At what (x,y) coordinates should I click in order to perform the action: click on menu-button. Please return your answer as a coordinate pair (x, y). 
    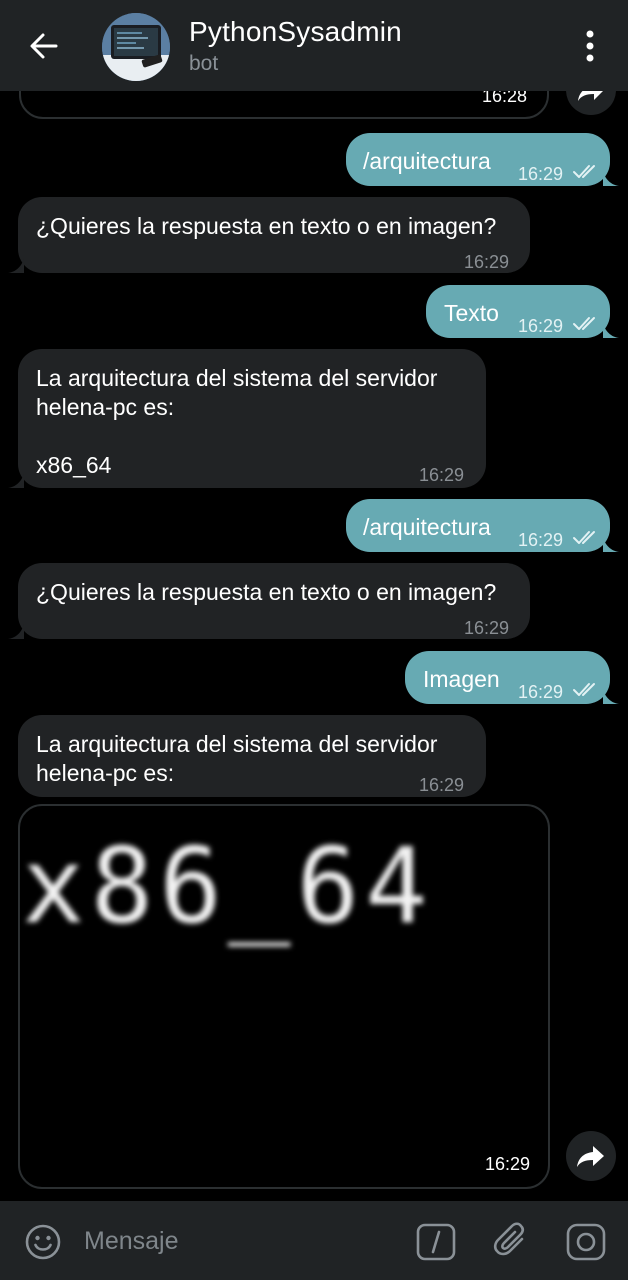
    Looking at the image, I should click on (590, 46).